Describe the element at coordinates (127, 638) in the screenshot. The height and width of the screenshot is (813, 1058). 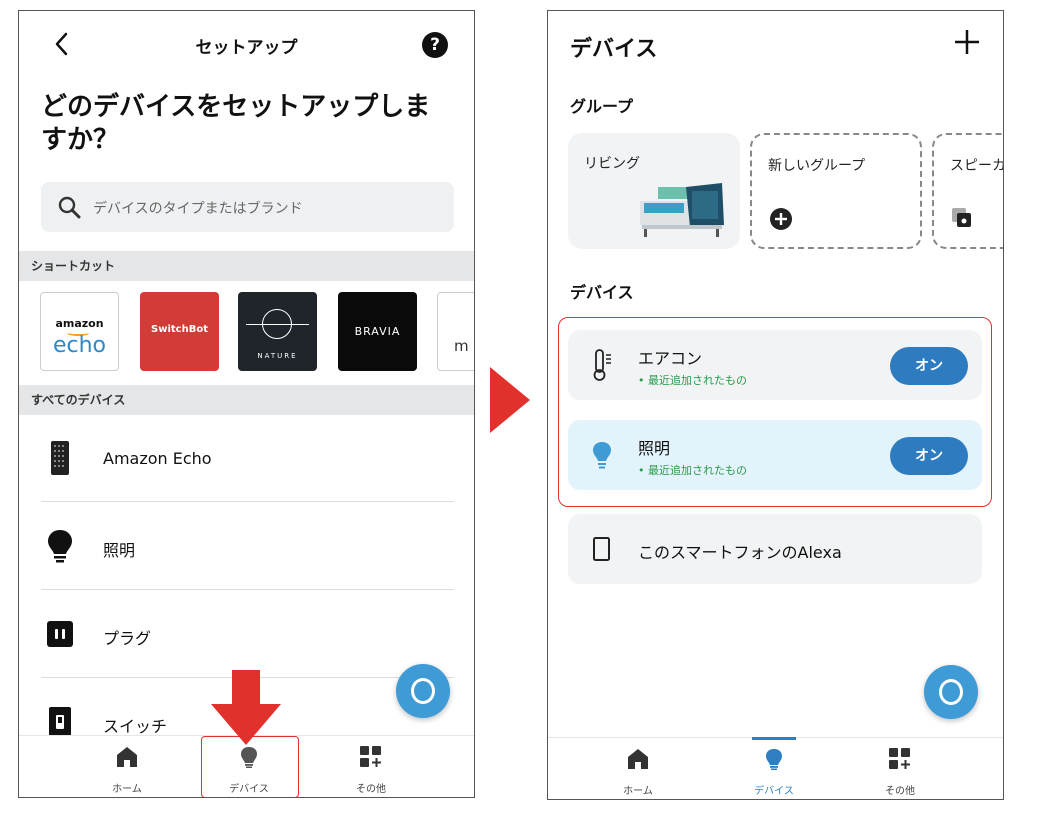
I see `device-label: プラグ` at that location.